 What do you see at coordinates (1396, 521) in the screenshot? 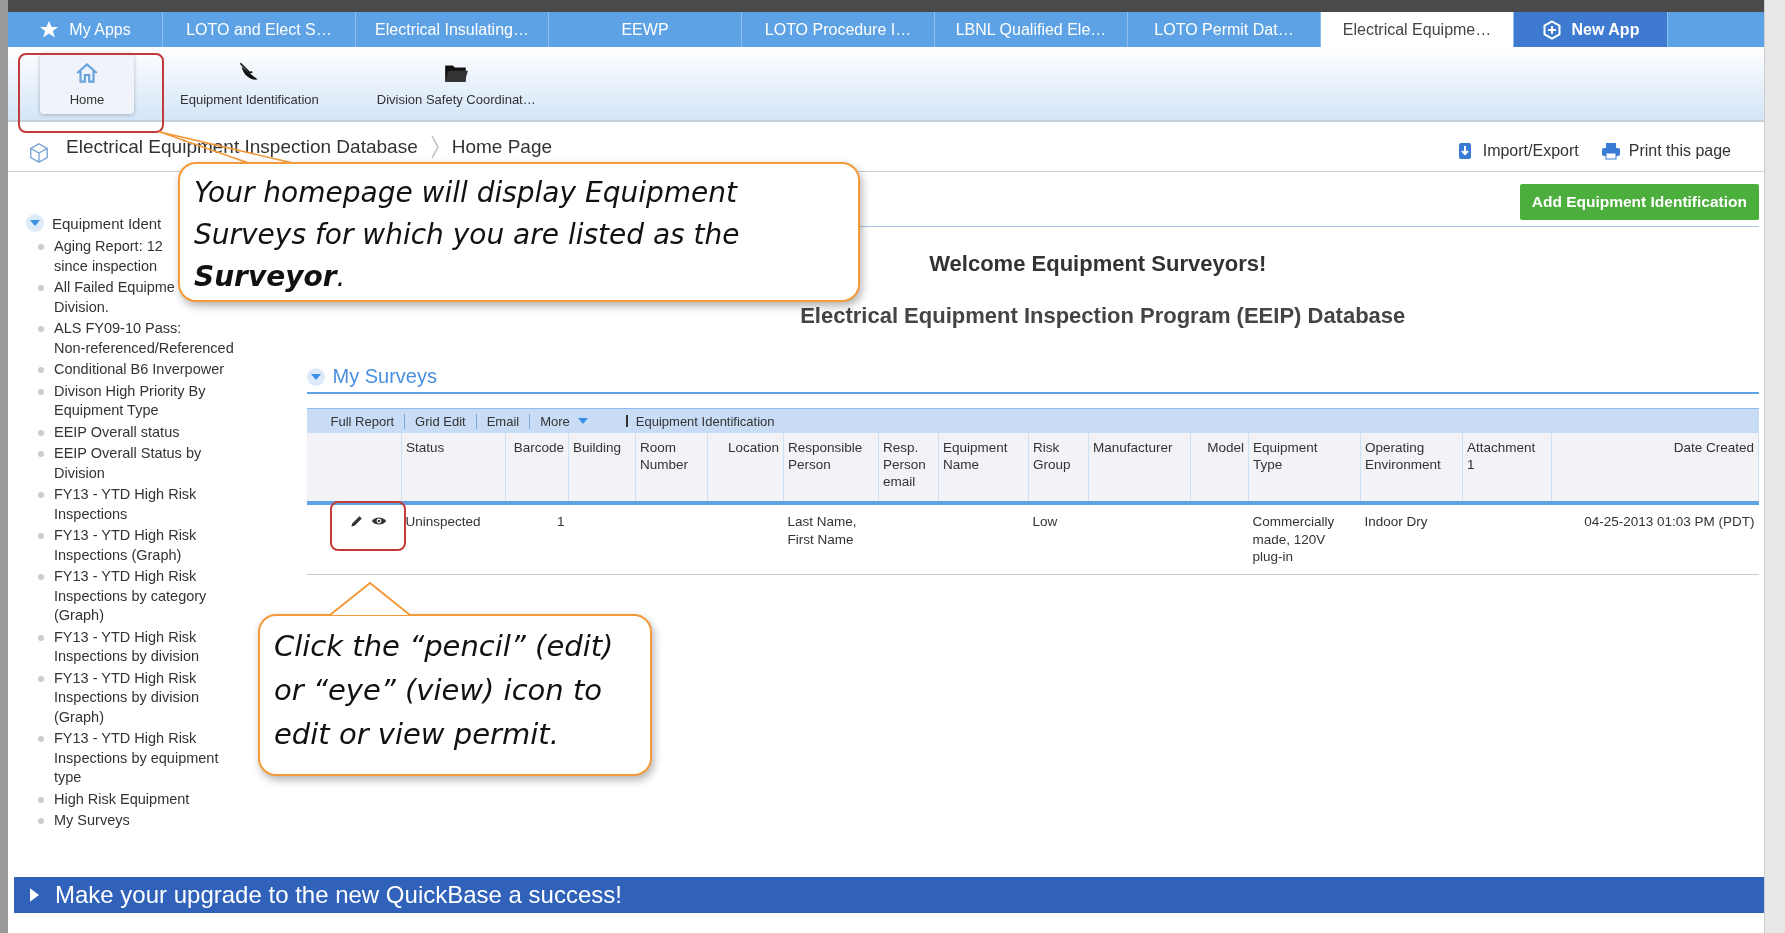
I see `table-cell: Indoor Dry` at bounding box center [1396, 521].